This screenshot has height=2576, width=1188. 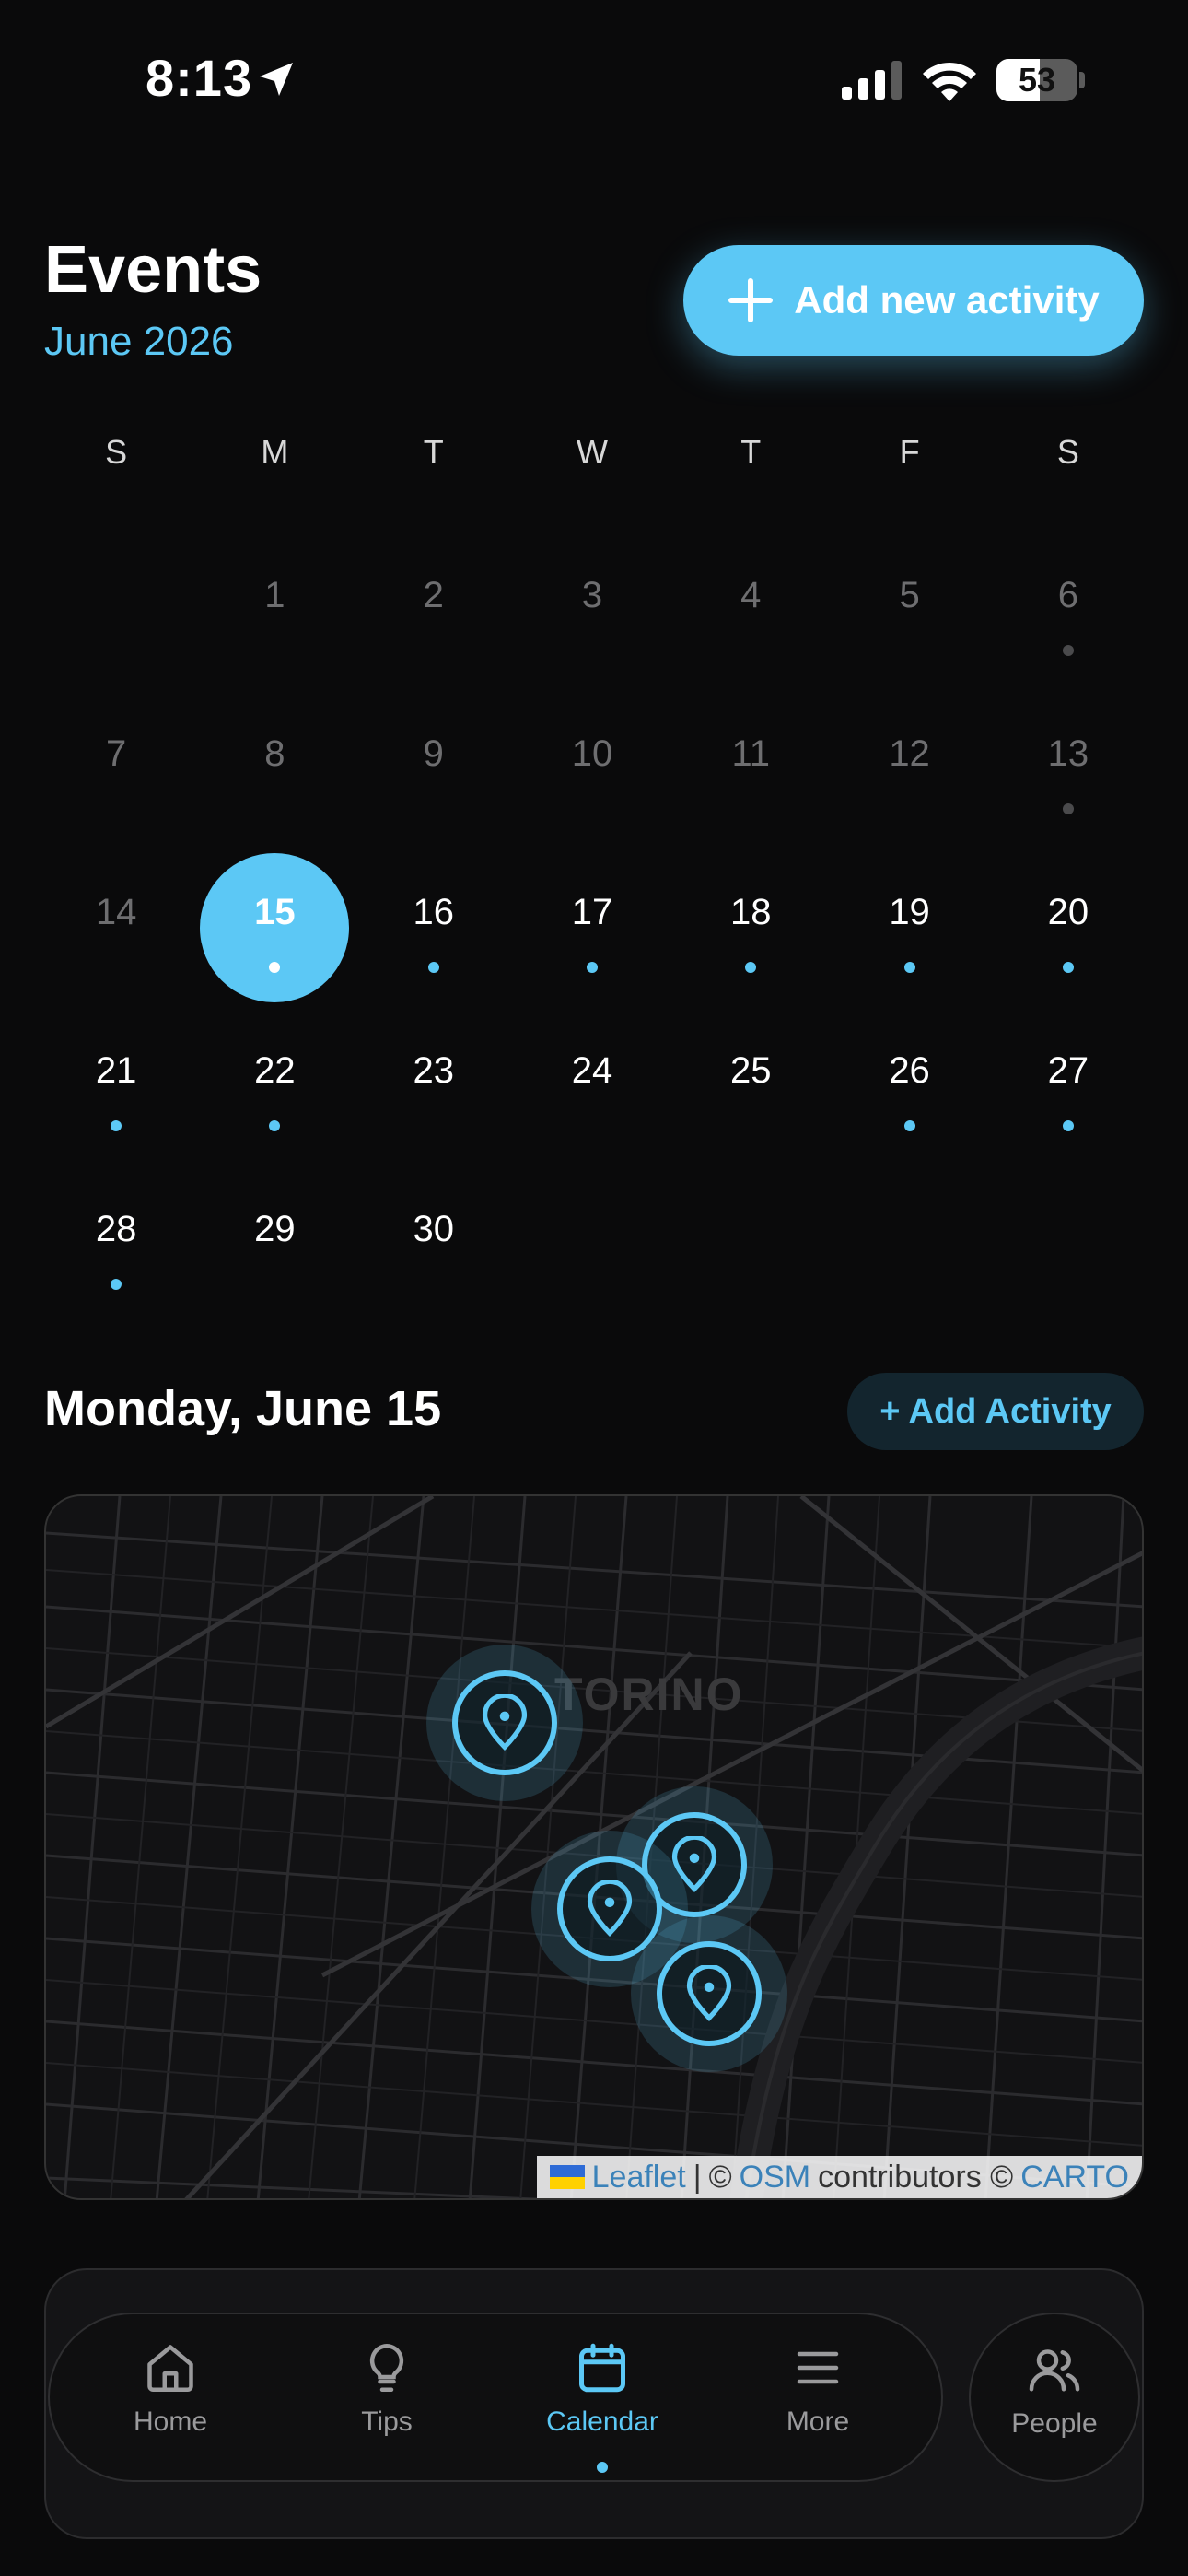 What do you see at coordinates (434, 1229) in the screenshot?
I see `calendar-day: 30` at bounding box center [434, 1229].